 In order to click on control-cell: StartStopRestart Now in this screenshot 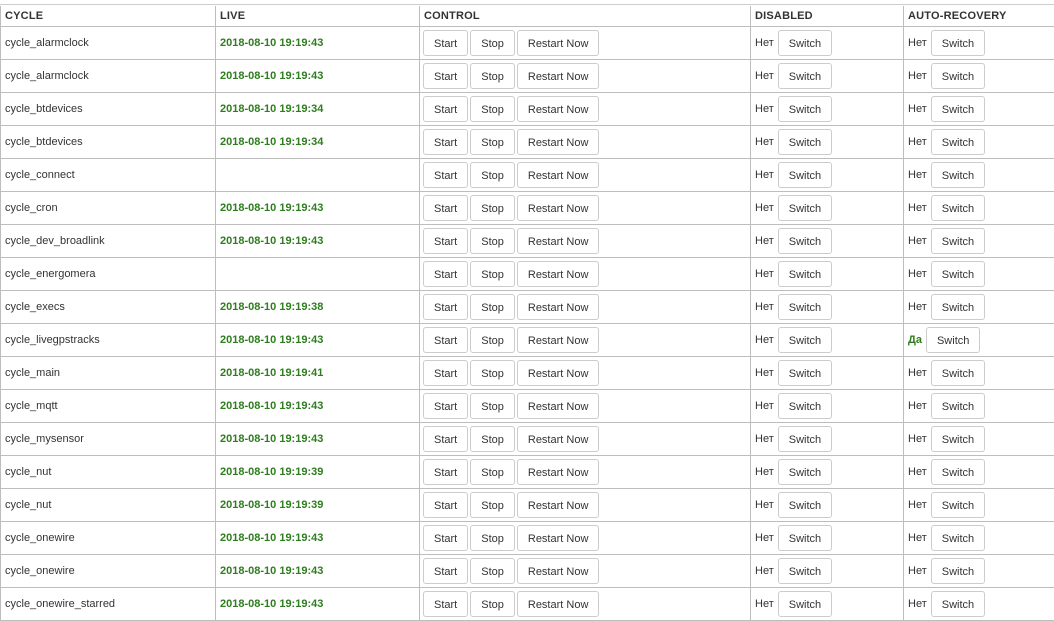, I will do `click(585, 307)`.